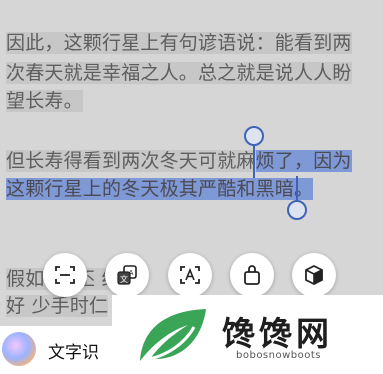  I want to click on svg-text: 文, so click(124, 279).